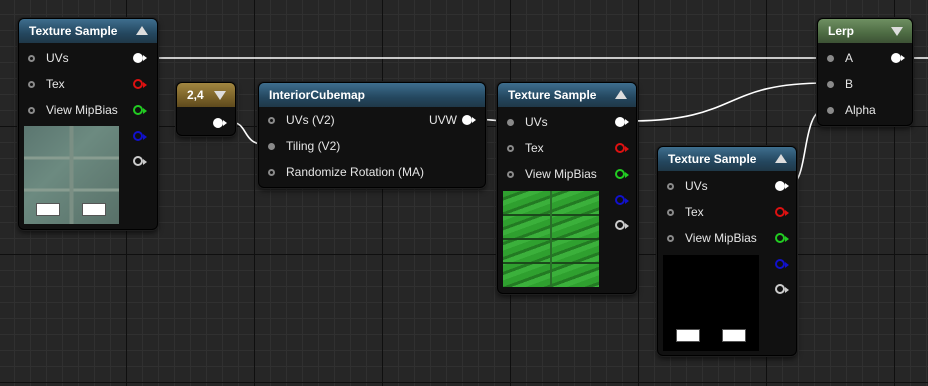  Describe the element at coordinates (271, 172) in the screenshot. I see `randomize-input-pin` at that location.